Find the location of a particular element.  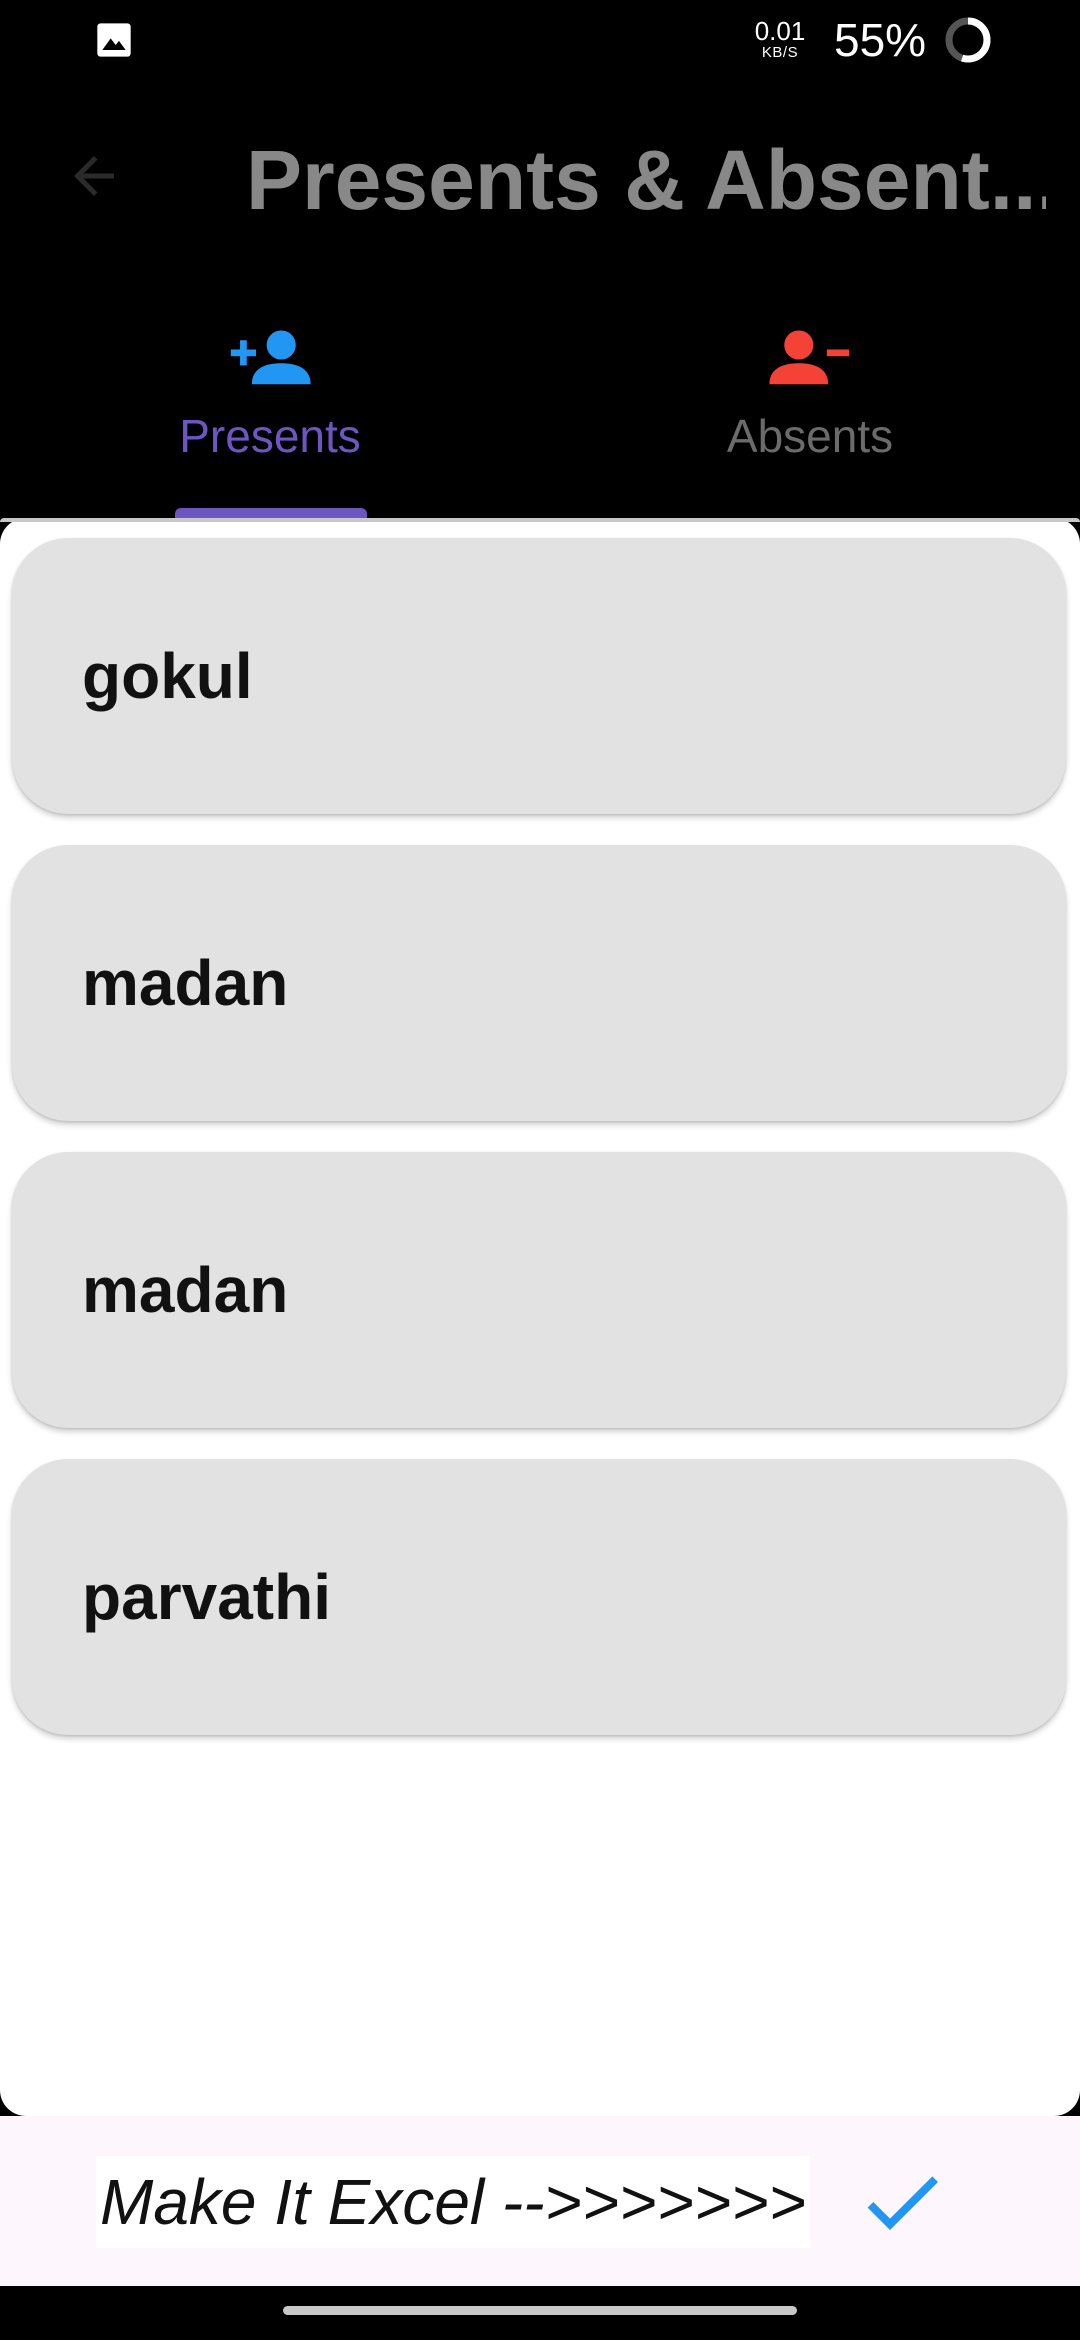

back-button is located at coordinates (94, 176).